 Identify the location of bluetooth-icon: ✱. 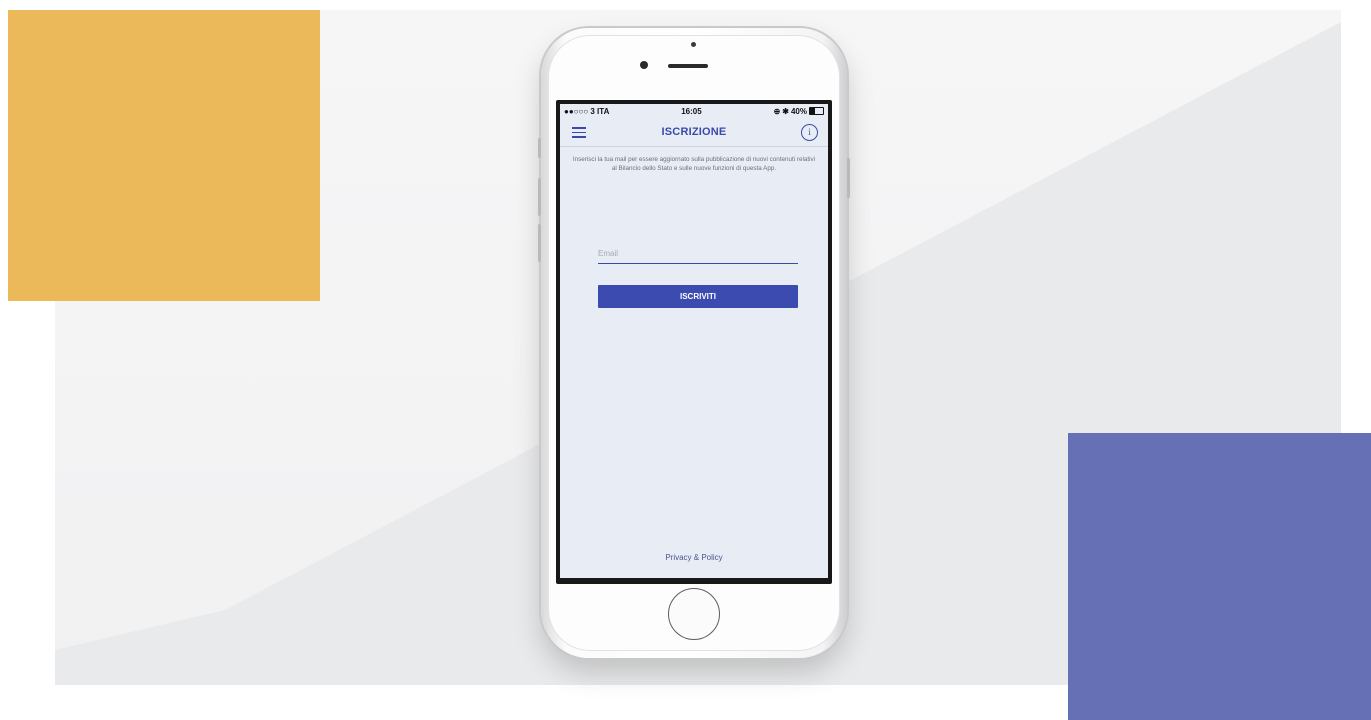
(785, 111).